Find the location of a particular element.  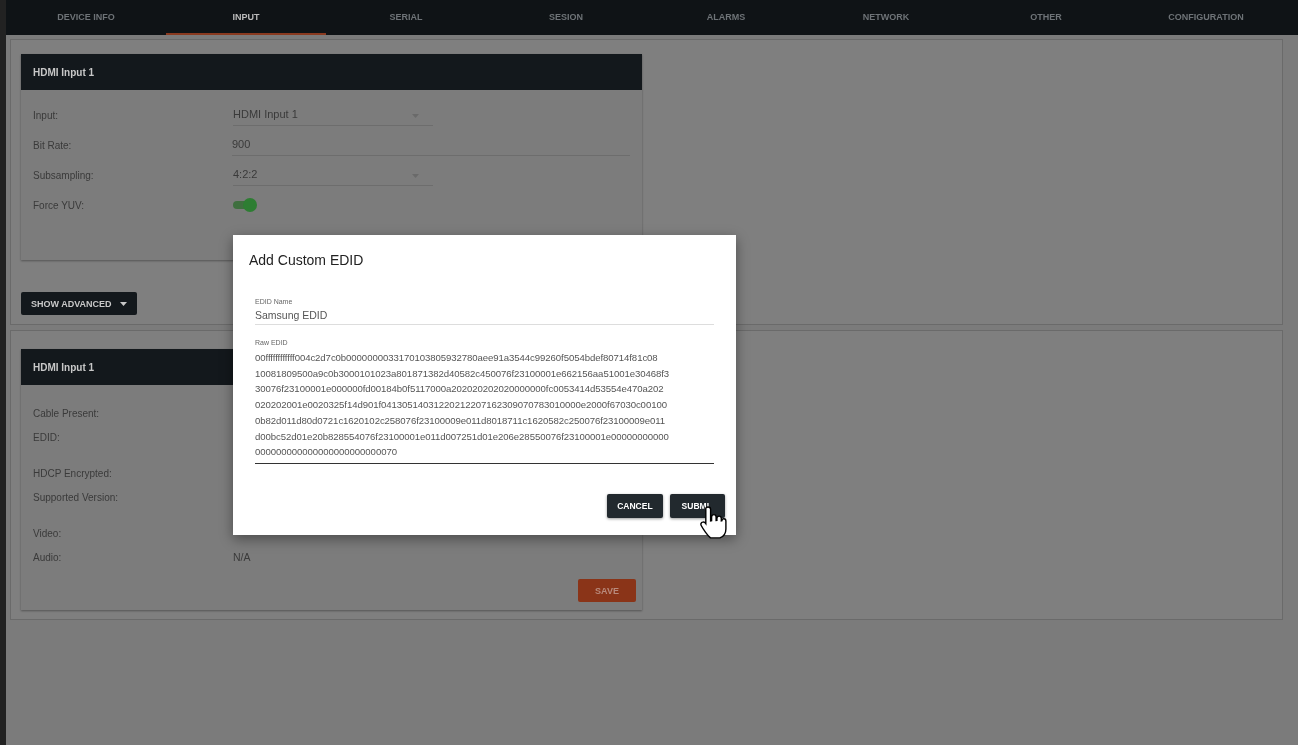

nav-tab: ALARMS is located at coordinates (726, 17).